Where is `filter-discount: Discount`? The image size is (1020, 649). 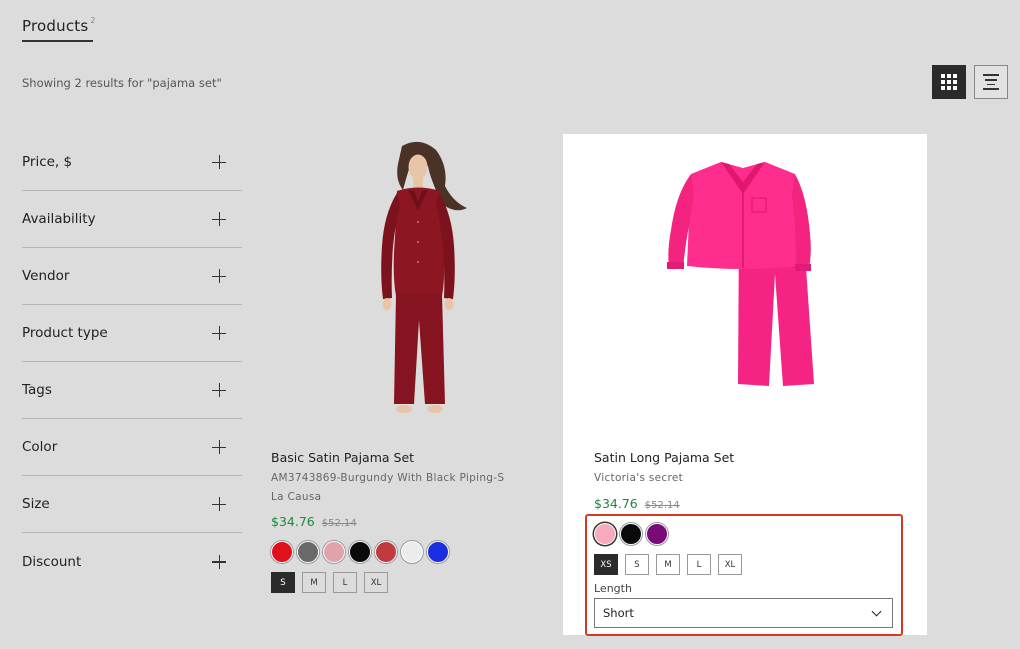
filter-discount: Discount is located at coordinates (132, 561).